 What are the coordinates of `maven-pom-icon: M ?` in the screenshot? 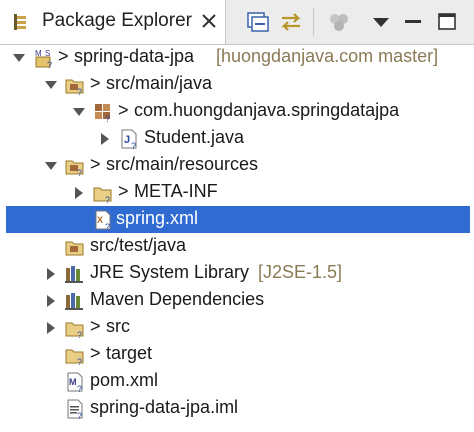 It's located at (75, 382).